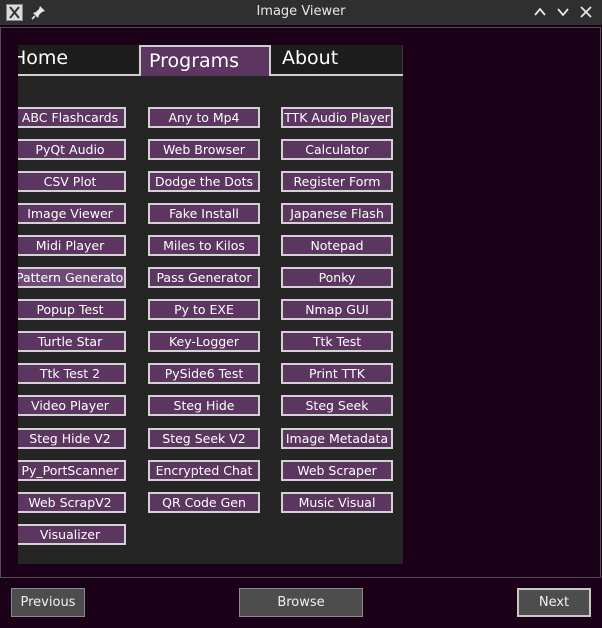 The image size is (602, 628). I want to click on tab-about: About, so click(337, 59).